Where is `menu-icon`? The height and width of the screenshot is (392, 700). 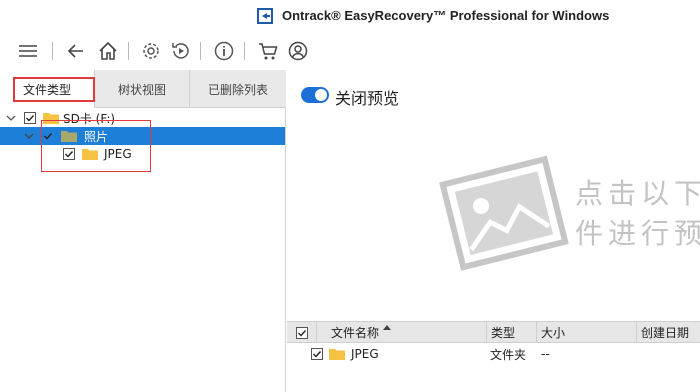 menu-icon is located at coordinates (28, 51).